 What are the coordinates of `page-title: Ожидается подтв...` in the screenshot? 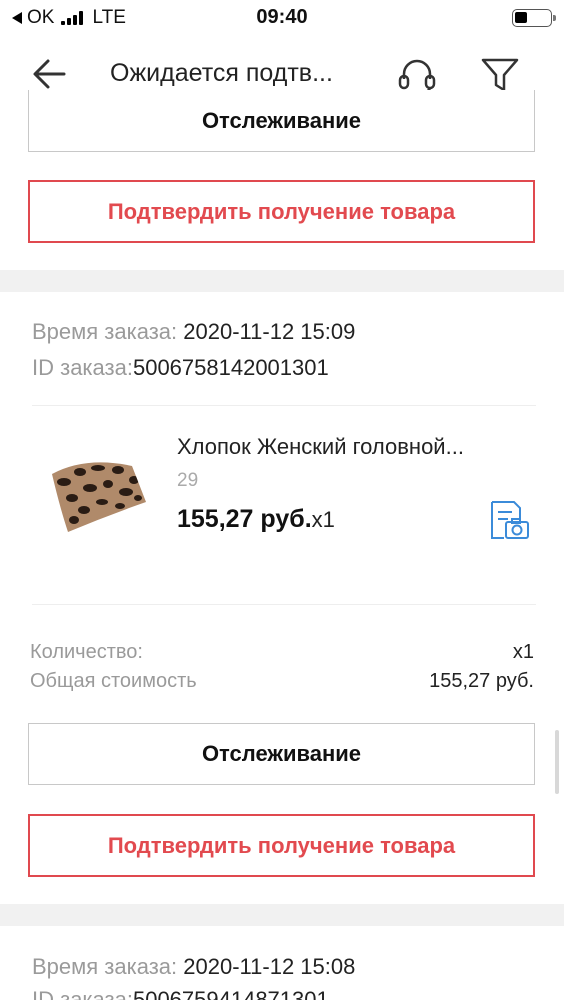 It's located at (221, 73).